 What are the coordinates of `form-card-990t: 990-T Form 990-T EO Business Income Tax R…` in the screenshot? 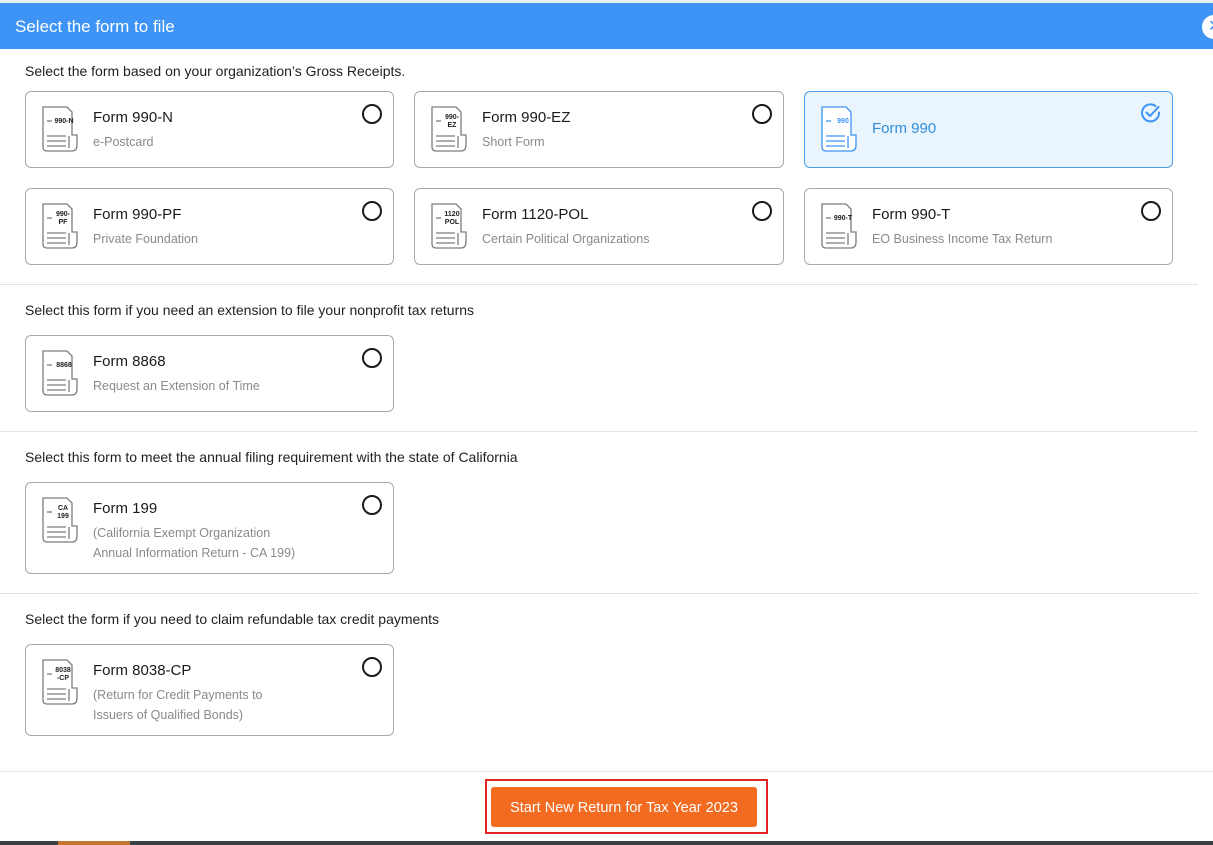 It's located at (988, 226).